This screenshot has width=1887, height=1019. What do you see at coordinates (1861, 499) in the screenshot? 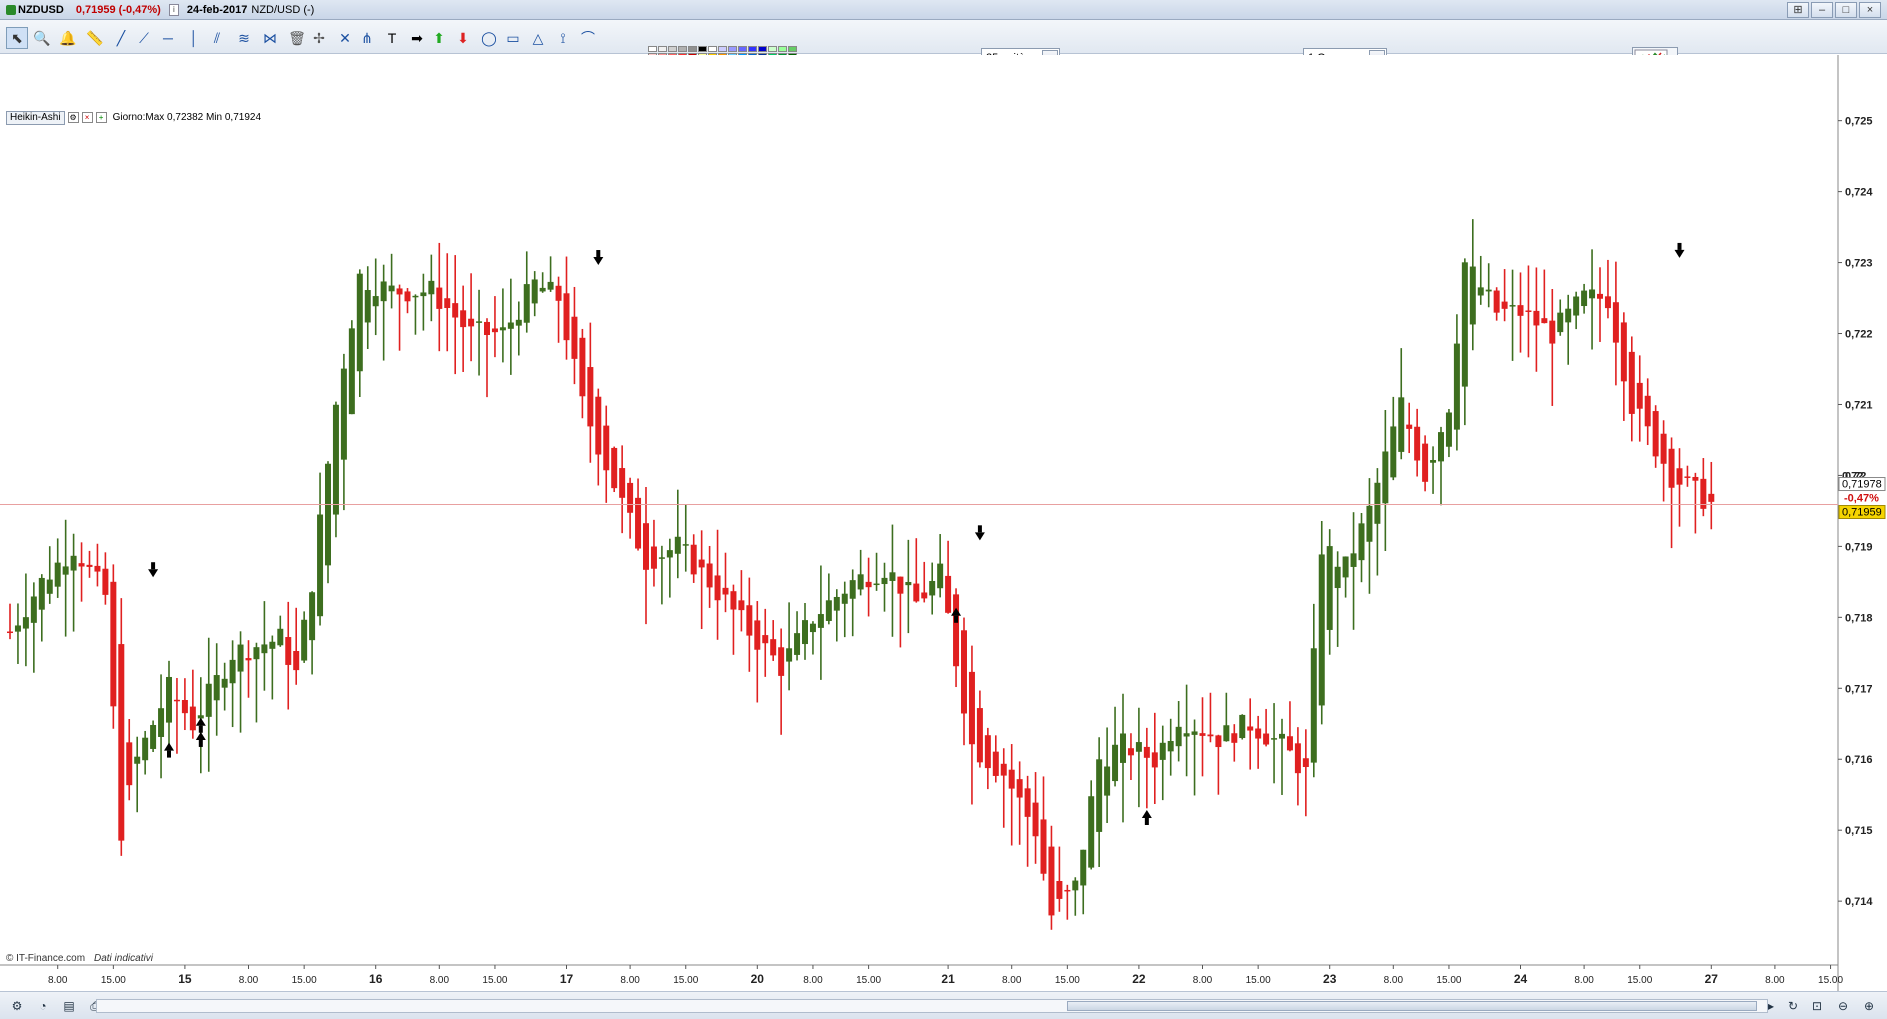
I see `percent-change-label: -0,47%` at bounding box center [1861, 499].